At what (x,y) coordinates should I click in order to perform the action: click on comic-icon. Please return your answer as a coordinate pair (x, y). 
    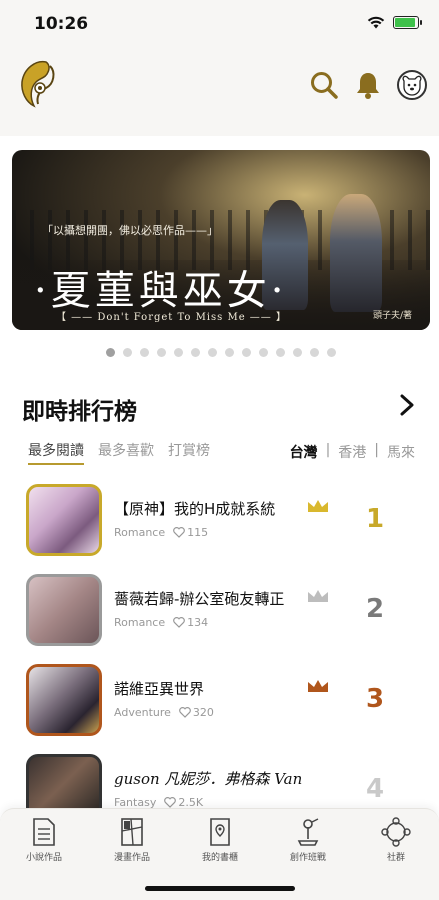
    Looking at the image, I should click on (132, 832).